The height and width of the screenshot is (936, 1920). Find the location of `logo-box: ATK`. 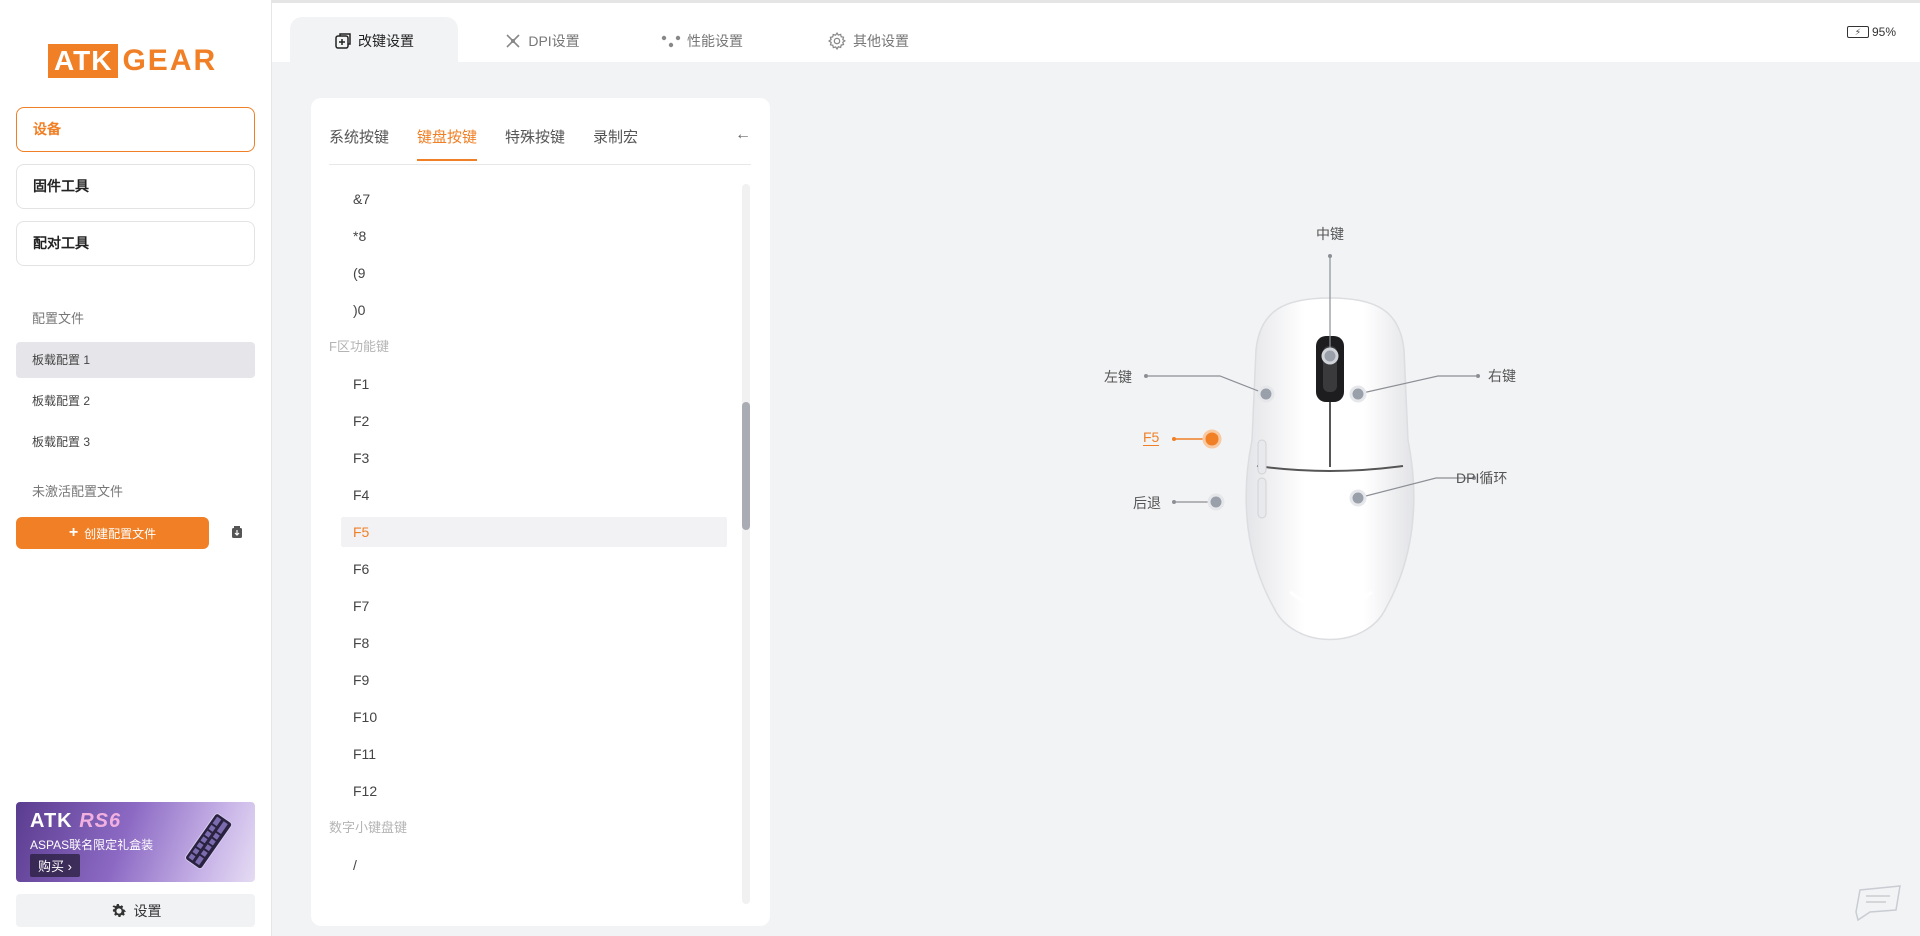

logo-box: ATK is located at coordinates (83, 61).